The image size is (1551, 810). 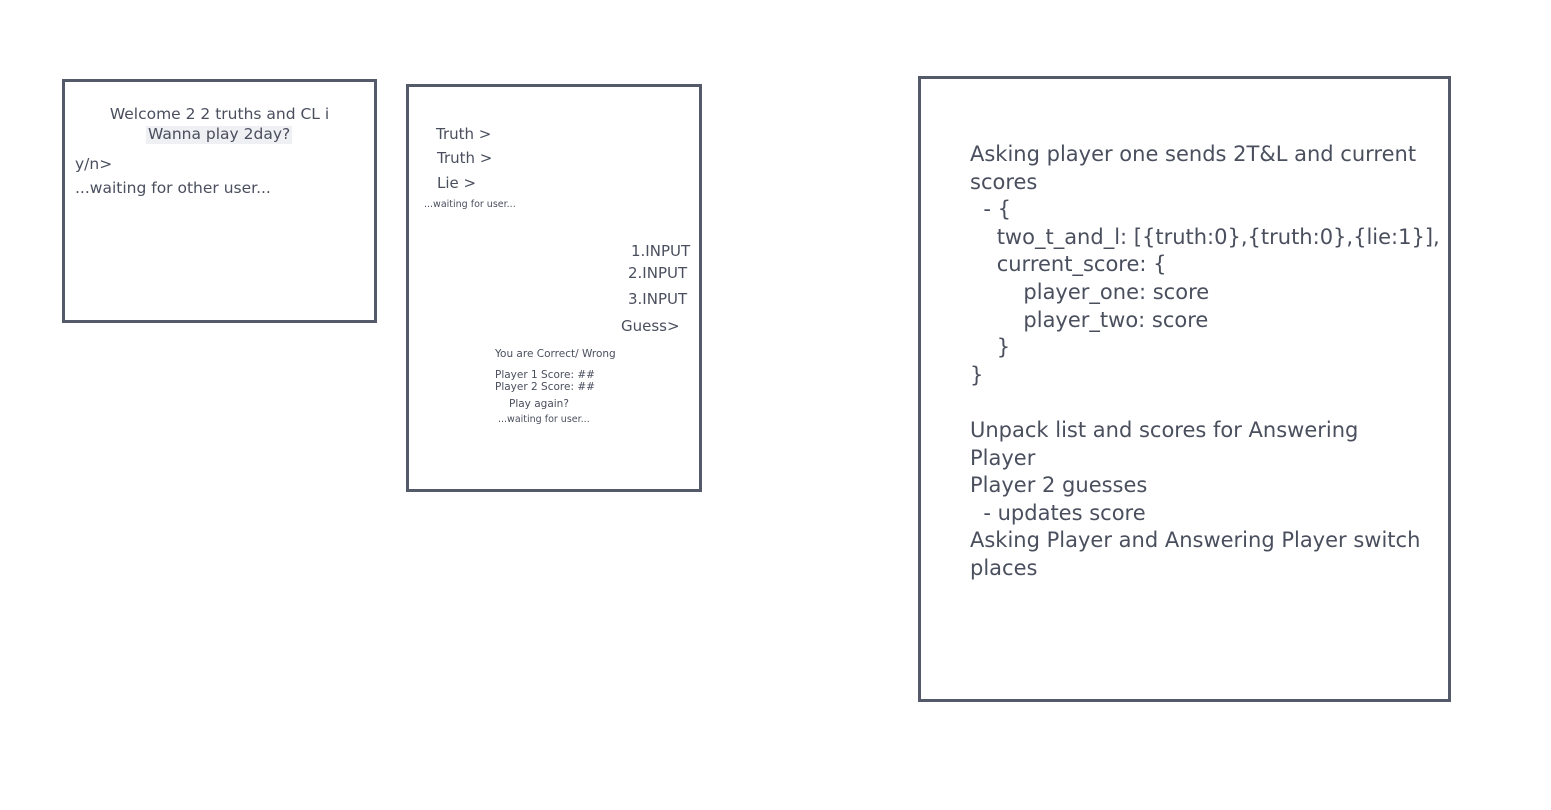 I want to click on player1-score: Player 1 Score: ##, so click(x=545, y=375).